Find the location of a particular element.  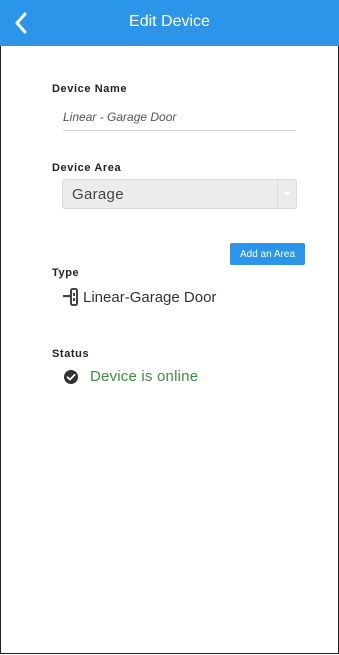

device-type: Linear-Garage Door is located at coordinates (139, 297).